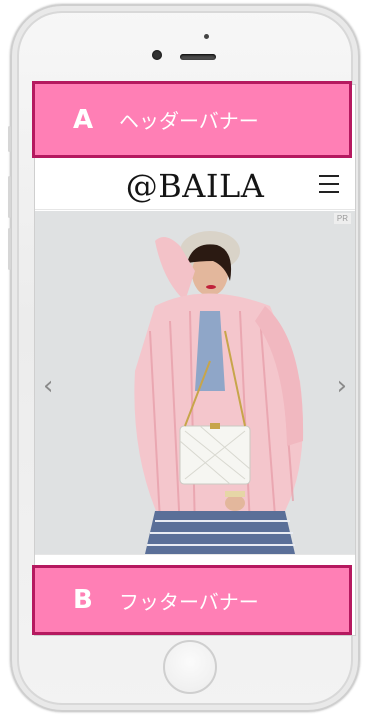 The image size is (370, 717). What do you see at coordinates (342, 218) in the screenshot?
I see `pr-badge: PR` at bounding box center [342, 218].